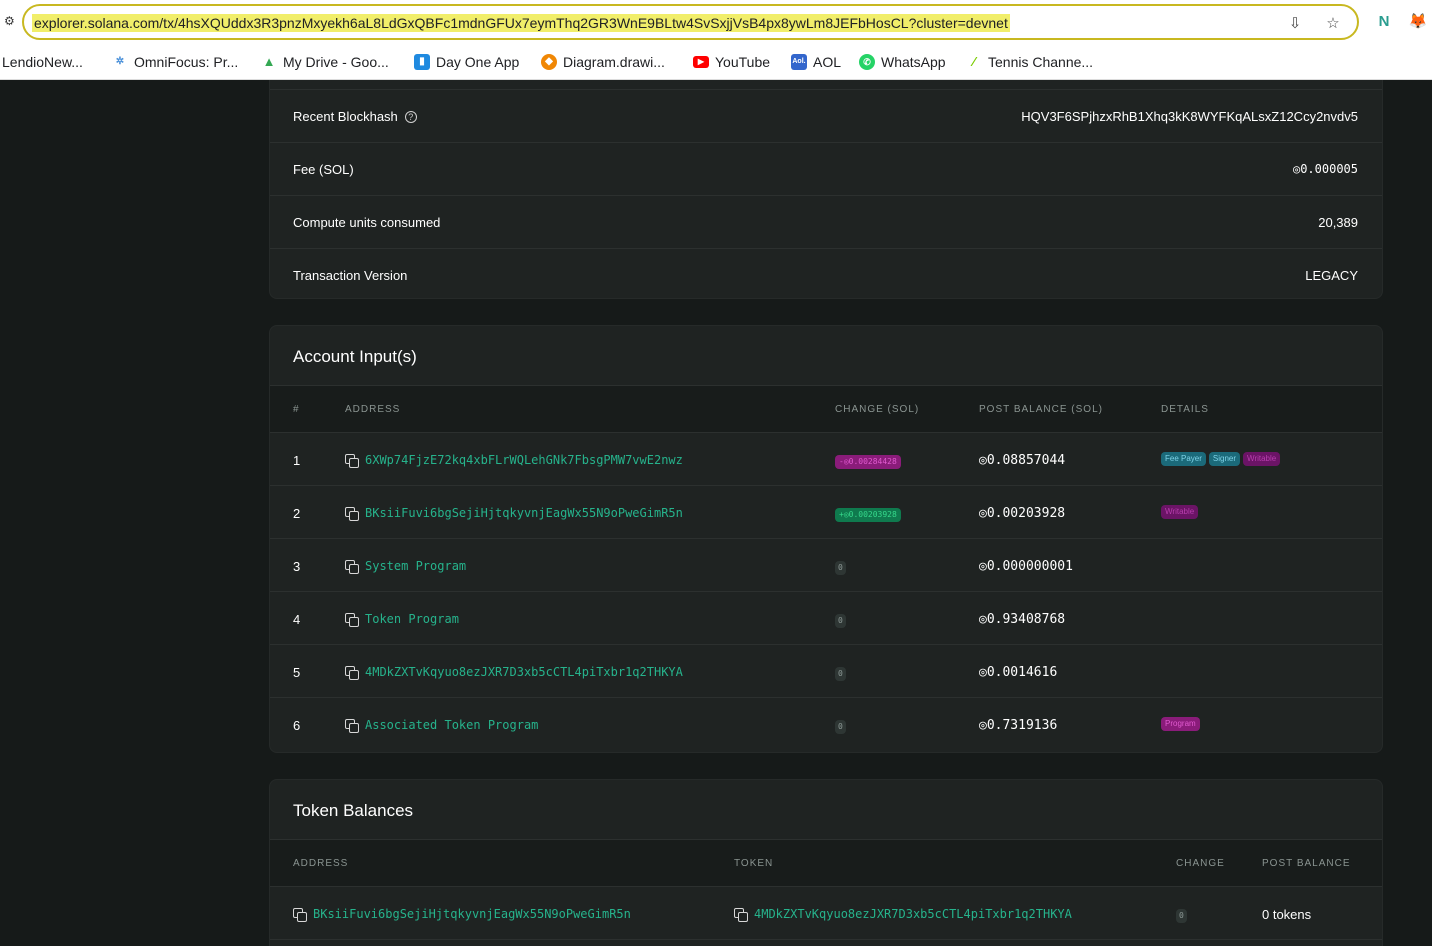 Image resolution: width=1432 pixels, height=946 pixels. What do you see at coordinates (1306, 863) in the screenshot?
I see `column-header-post-balance: POST BALANCE` at bounding box center [1306, 863].